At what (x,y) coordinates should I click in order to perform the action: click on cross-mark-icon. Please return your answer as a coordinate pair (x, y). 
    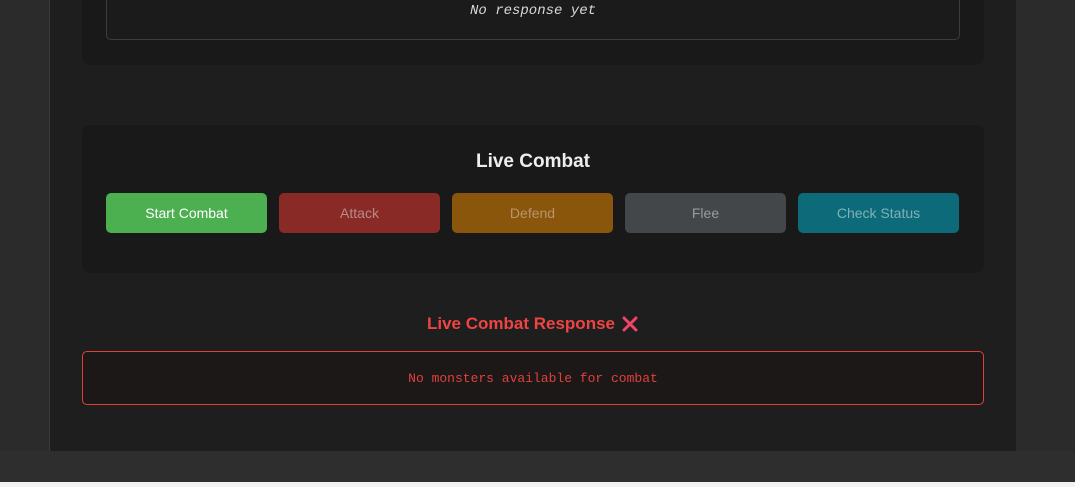
    Looking at the image, I should click on (630, 324).